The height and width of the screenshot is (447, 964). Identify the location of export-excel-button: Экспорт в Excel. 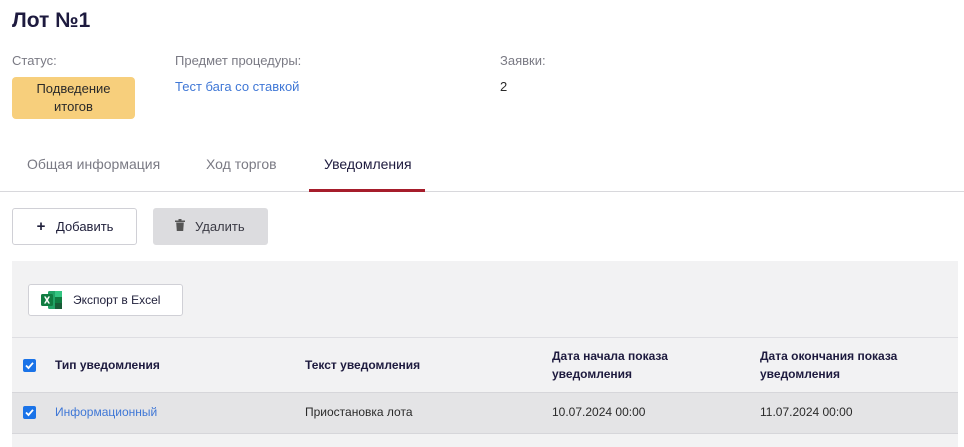
(105, 300).